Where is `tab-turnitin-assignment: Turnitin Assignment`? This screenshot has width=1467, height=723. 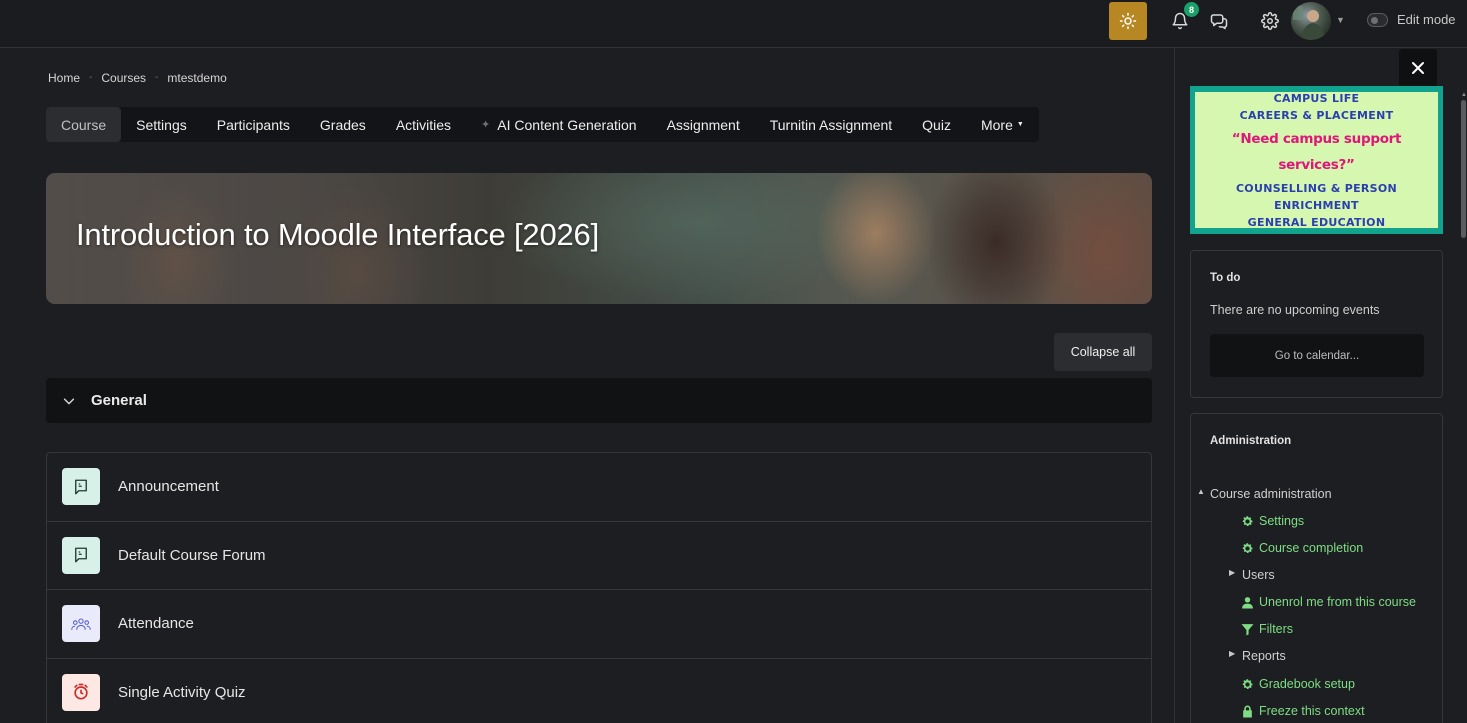
tab-turnitin-assignment: Turnitin Assignment is located at coordinates (831, 124).